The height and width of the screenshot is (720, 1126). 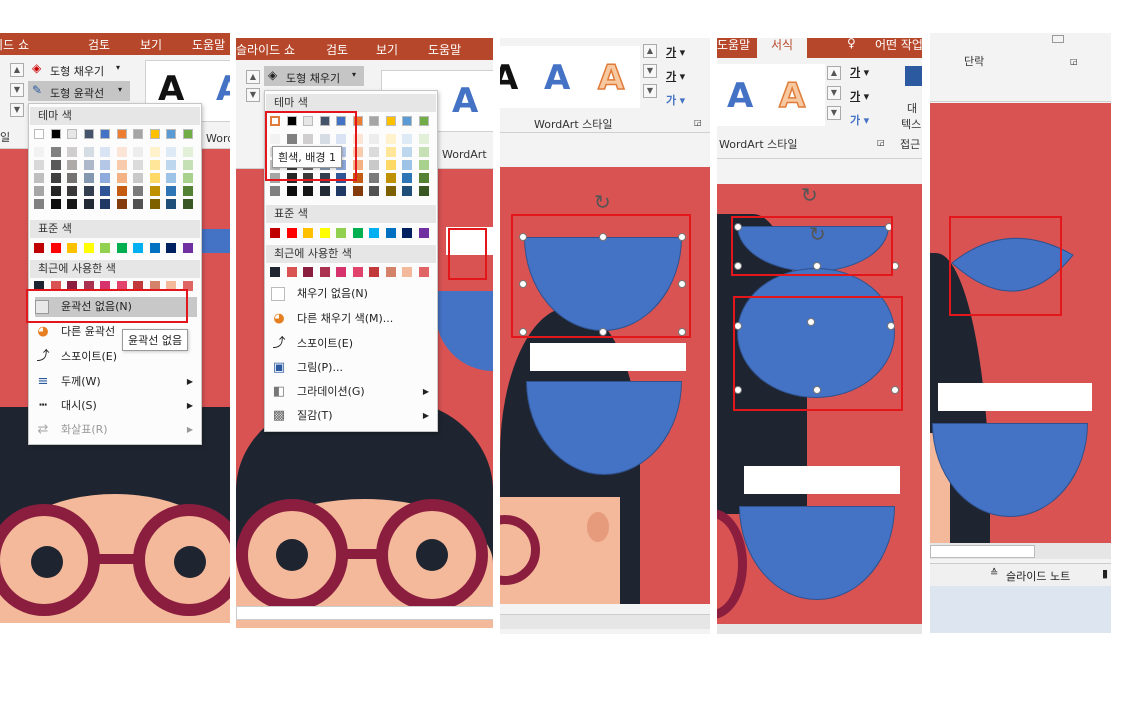 What do you see at coordinates (675, 76) in the screenshot?
I see `text-outline-button: 가 ▾` at bounding box center [675, 76].